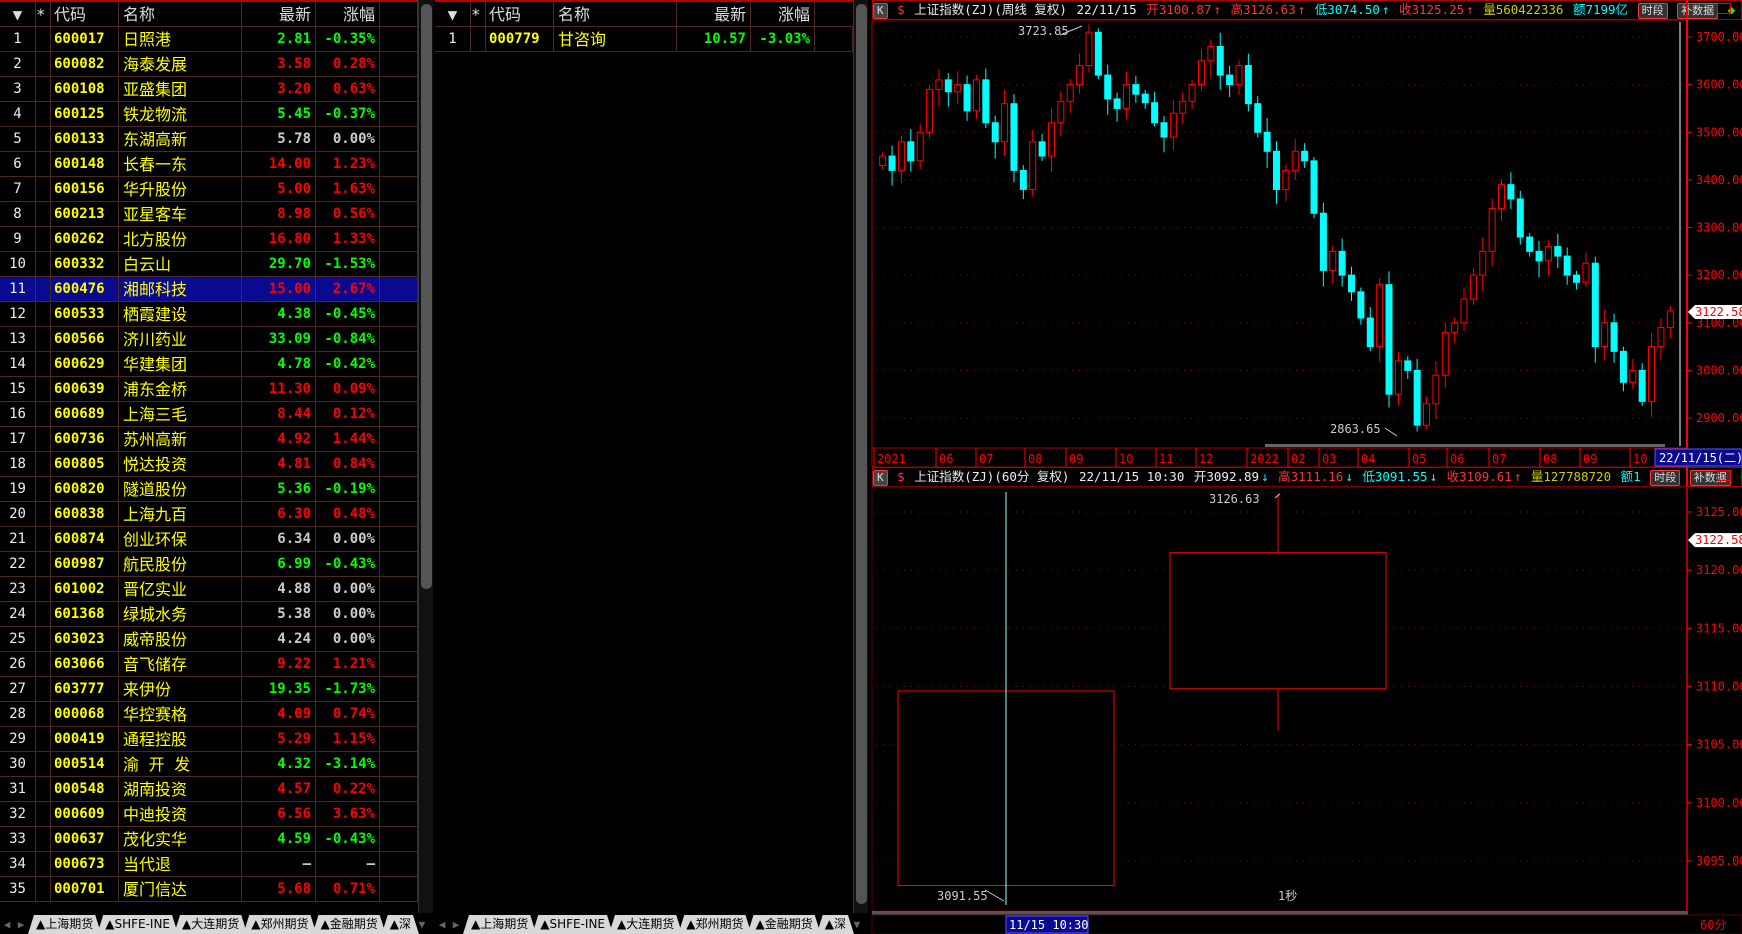 The width and height of the screenshot is (1742, 934). Describe the element at coordinates (986, 459) in the screenshot. I see `x-tick-label: 07` at that location.